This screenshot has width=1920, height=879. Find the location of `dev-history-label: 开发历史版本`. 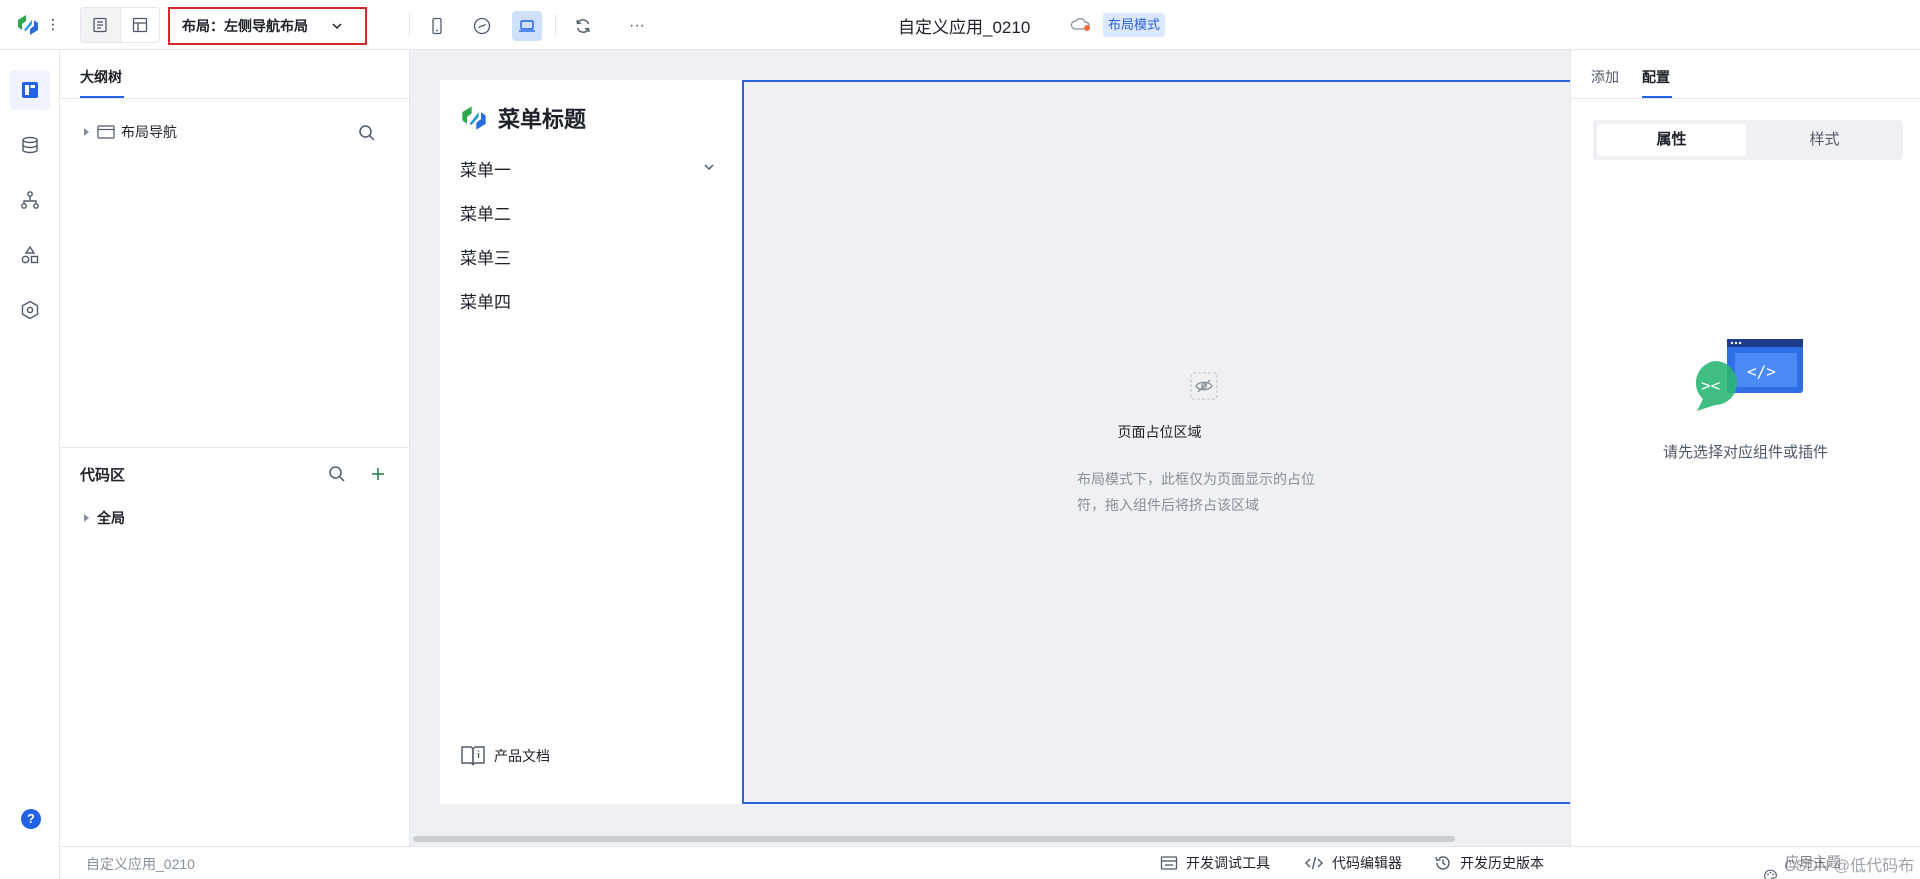

dev-history-label: 开发历史版本 is located at coordinates (1502, 863).